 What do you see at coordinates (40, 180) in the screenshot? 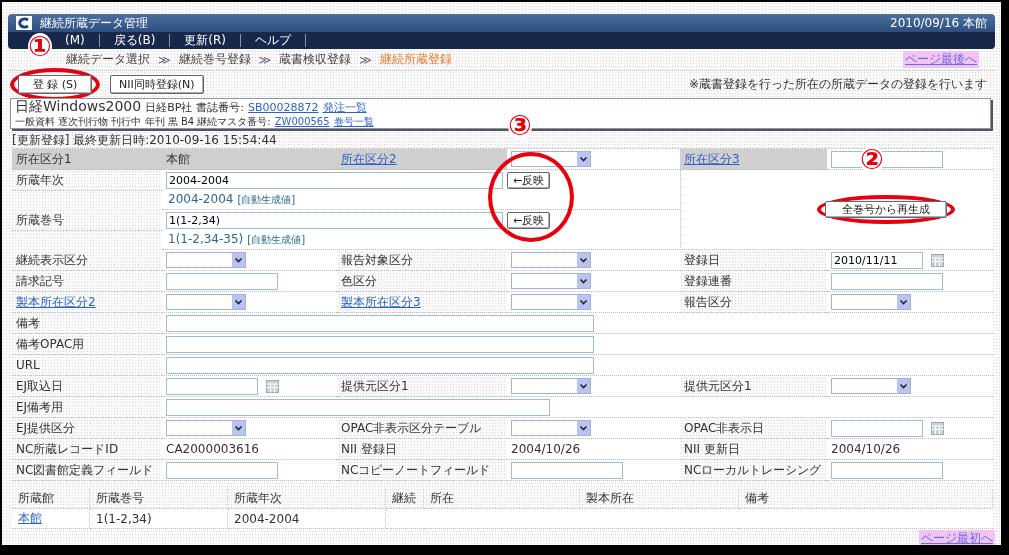
I see `field-label: 所蔵年次` at bounding box center [40, 180].